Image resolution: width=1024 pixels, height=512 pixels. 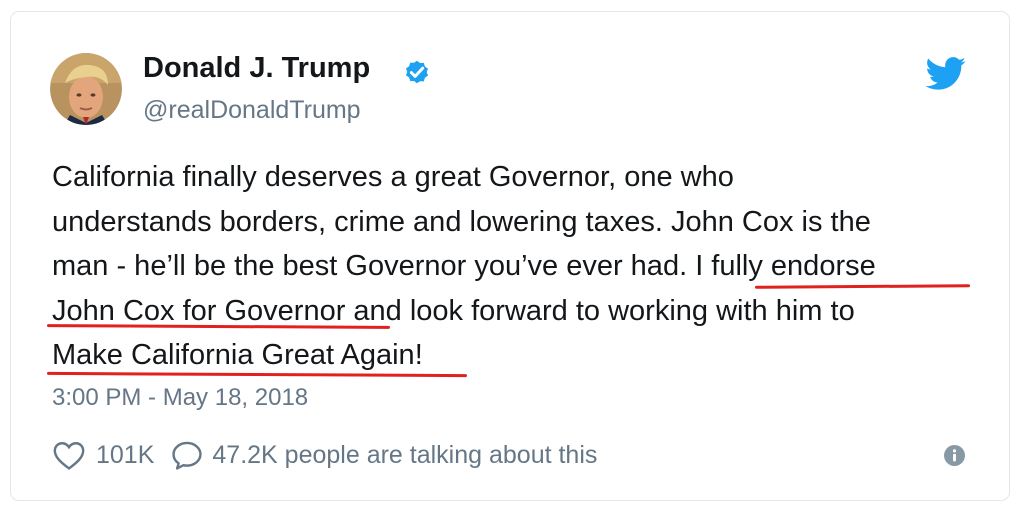 What do you see at coordinates (946, 74) in the screenshot?
I see `twitter-bird-icon` at bounding box center [946, 74].